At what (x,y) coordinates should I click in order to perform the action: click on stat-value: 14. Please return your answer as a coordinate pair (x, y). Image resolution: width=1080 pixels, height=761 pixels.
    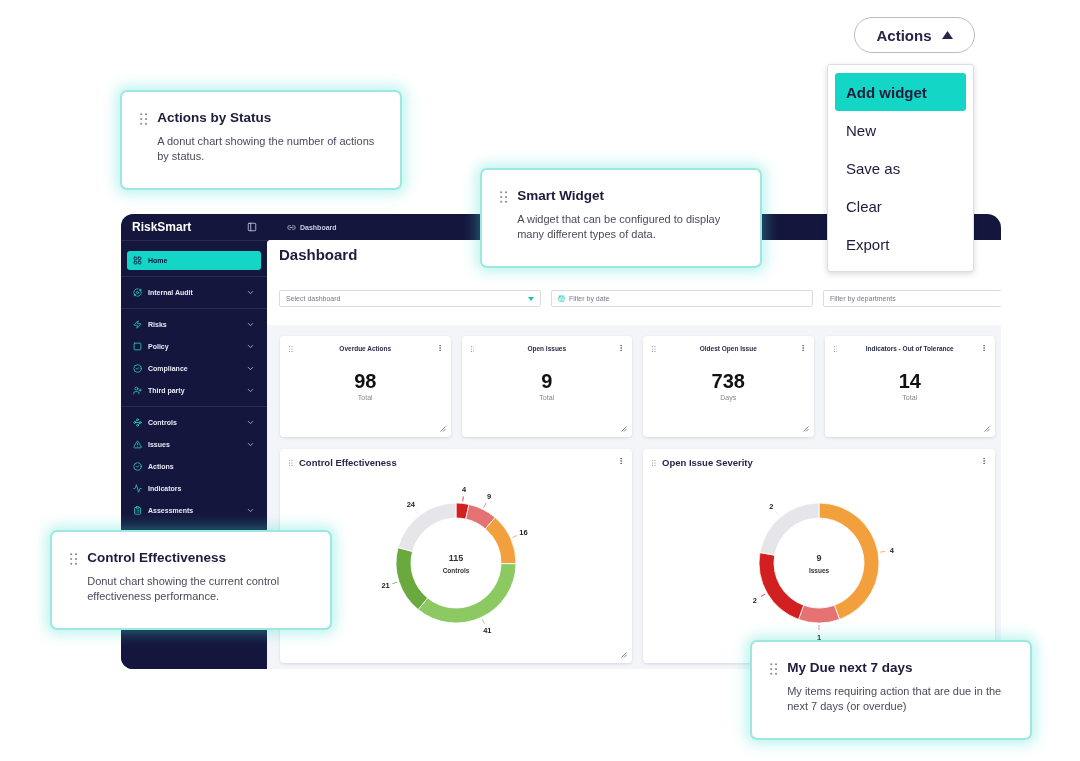
    Looking at the image, I should click on (909, 381).